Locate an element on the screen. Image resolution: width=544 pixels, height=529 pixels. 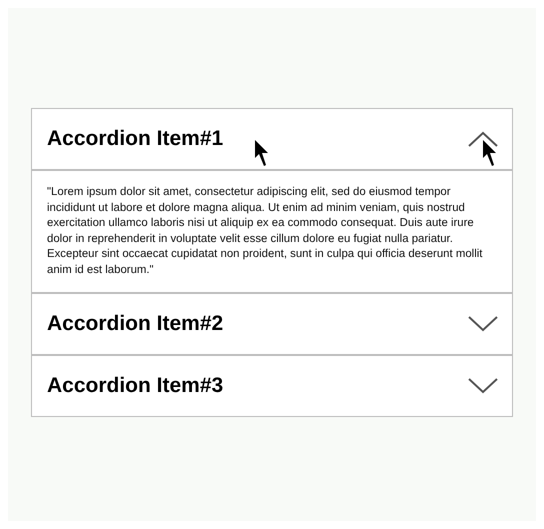
accordion-header: Accordion Item#1 is located at coordinates (272, 139).